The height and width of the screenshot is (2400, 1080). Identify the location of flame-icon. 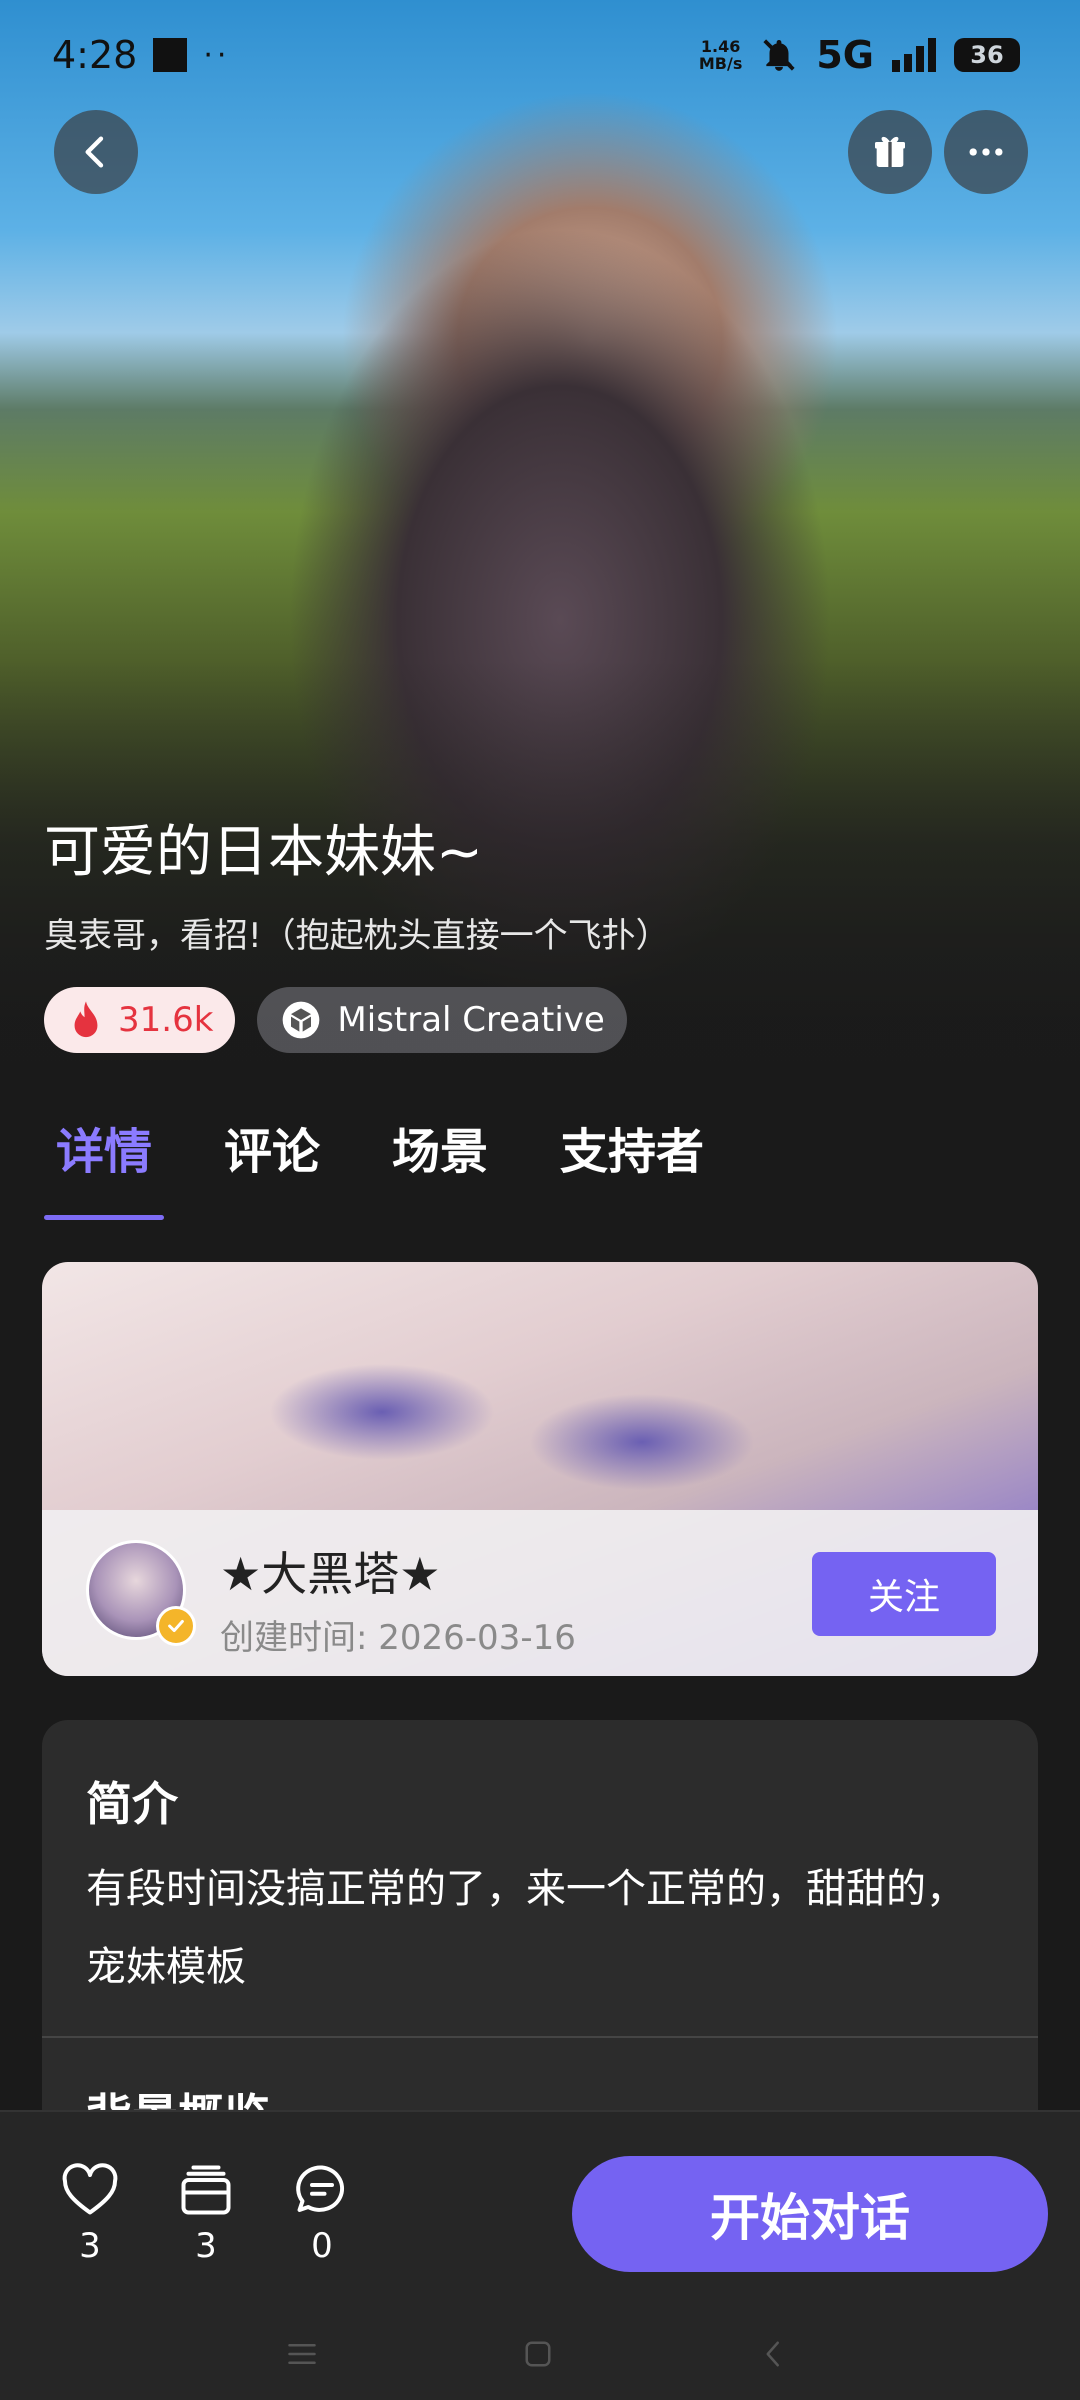
(86, 1019).